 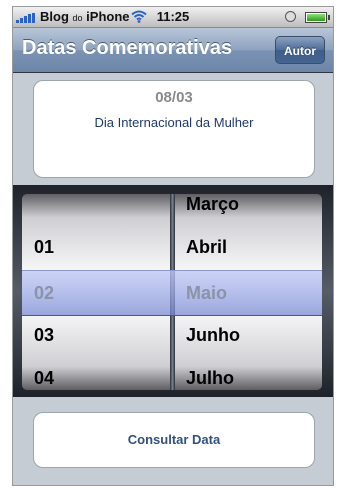 I want to click on navigation-bar: Datas Comemorativas Autor, so click(x=173, y=50).